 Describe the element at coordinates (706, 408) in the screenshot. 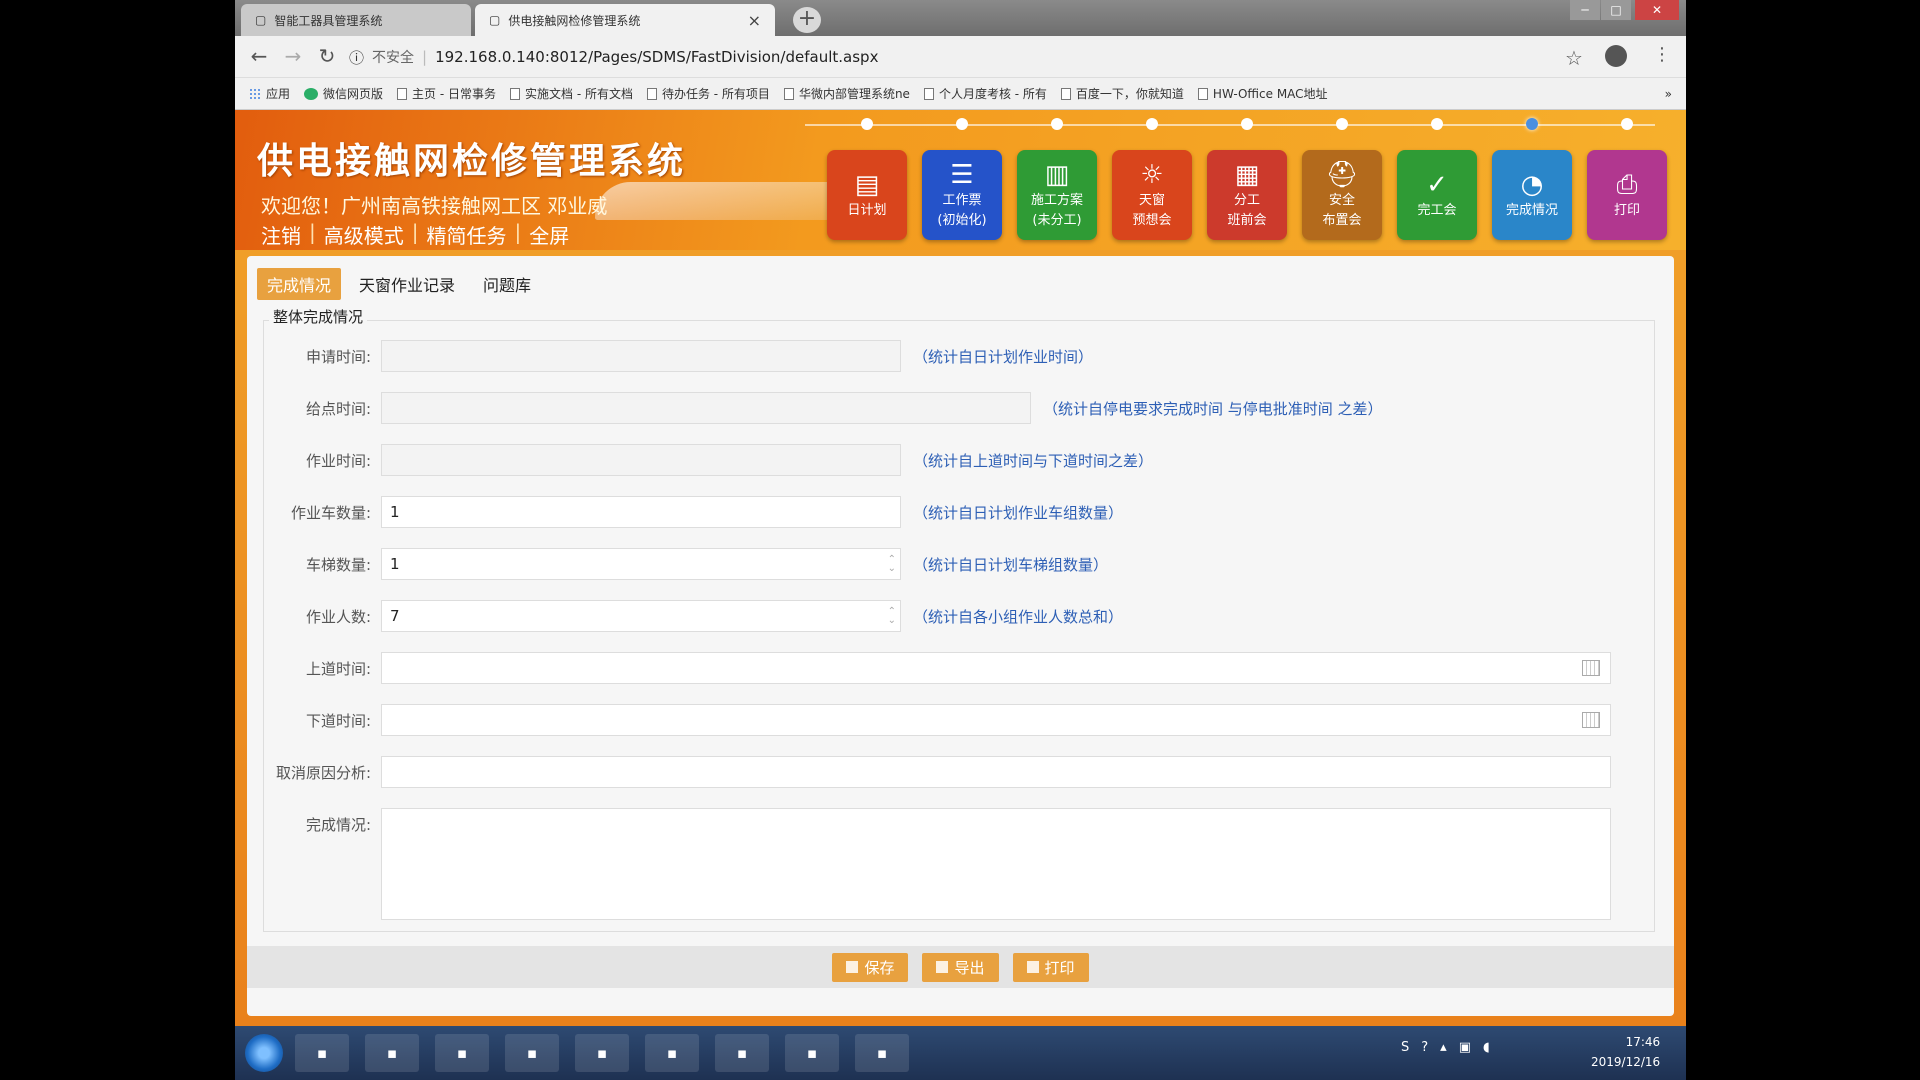

I see `given-time-field` at that location.